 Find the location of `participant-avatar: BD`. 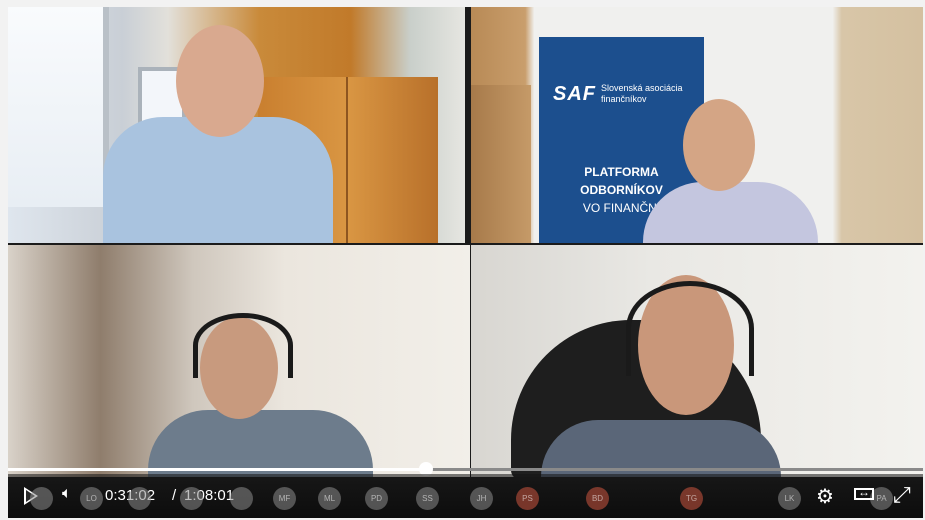

participant-avatar: BD is located at coordinates (597, 498).